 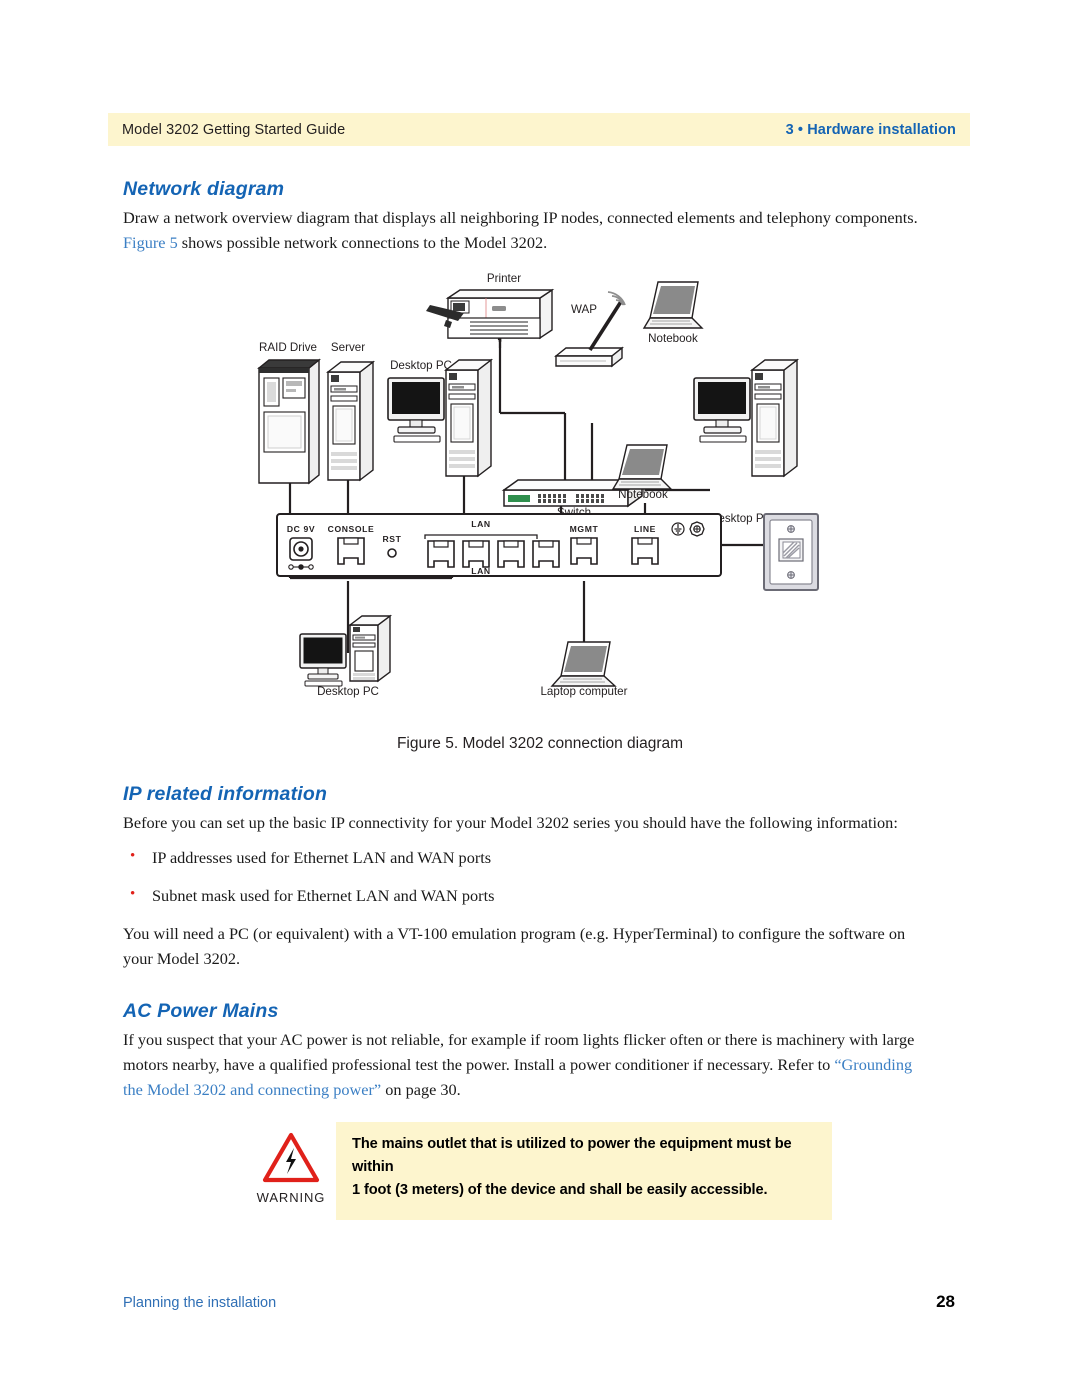 I want to click on wap-label: WAP, so click(x=584, y=309).